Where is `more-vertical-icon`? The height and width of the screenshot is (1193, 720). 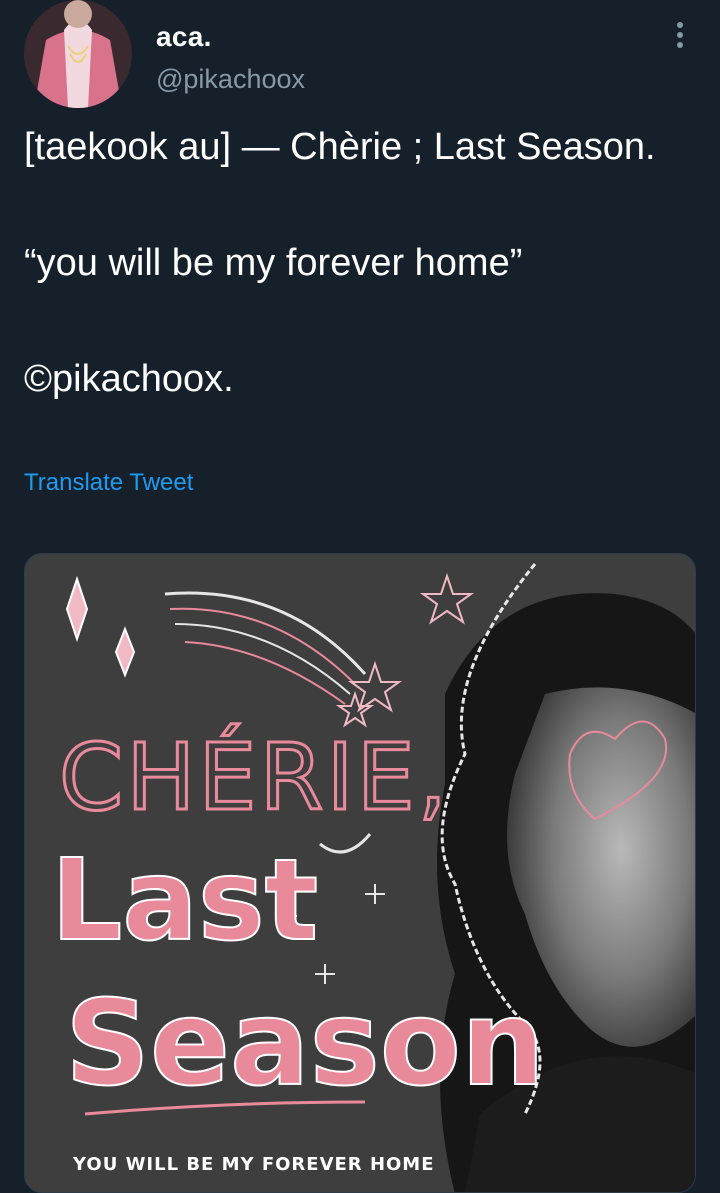
more-vertical-icon is located at coordinates (680, 35).